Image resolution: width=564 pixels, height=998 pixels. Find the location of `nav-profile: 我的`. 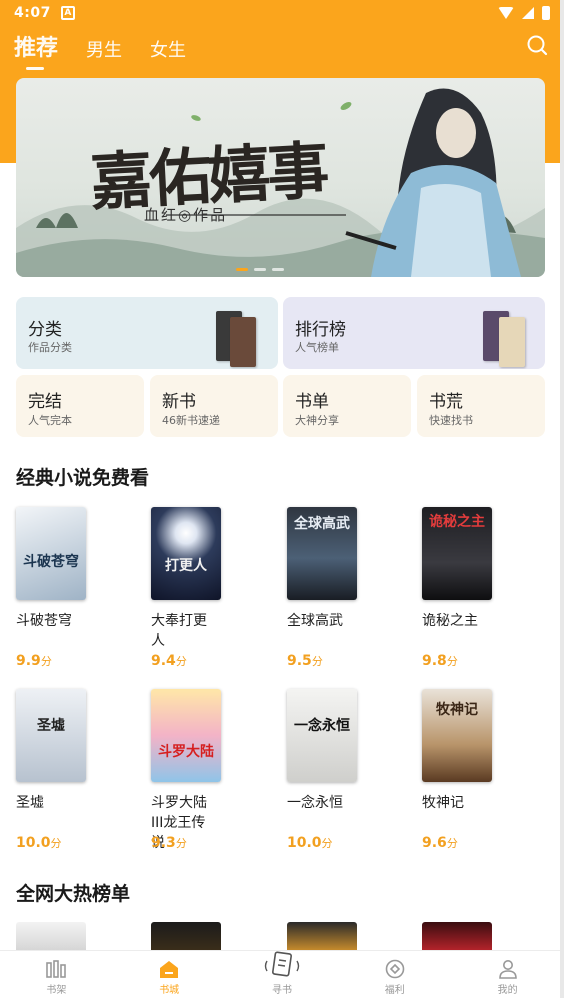

nav-profile: 我的 is located at coordinates (507, 974).